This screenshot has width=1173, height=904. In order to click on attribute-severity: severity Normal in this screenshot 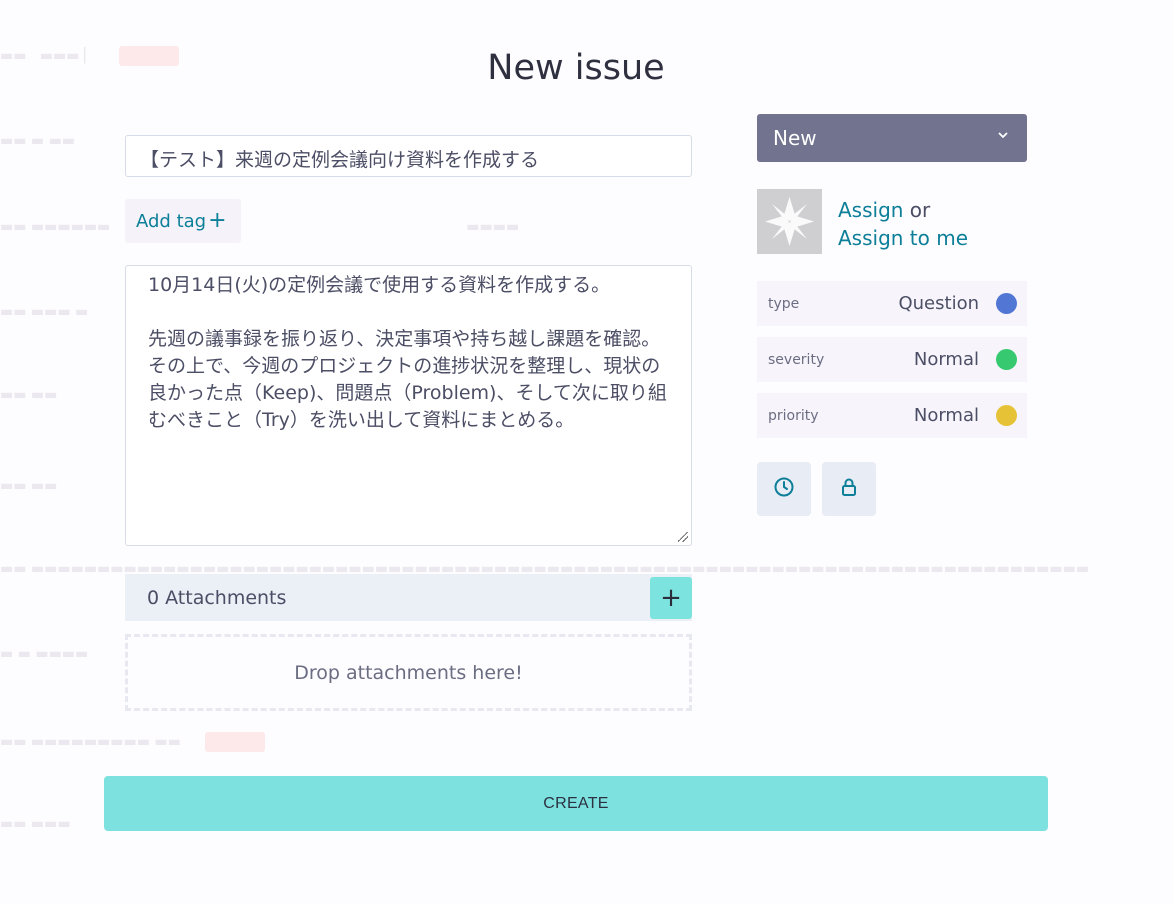, I will do `click(892, 359)`.